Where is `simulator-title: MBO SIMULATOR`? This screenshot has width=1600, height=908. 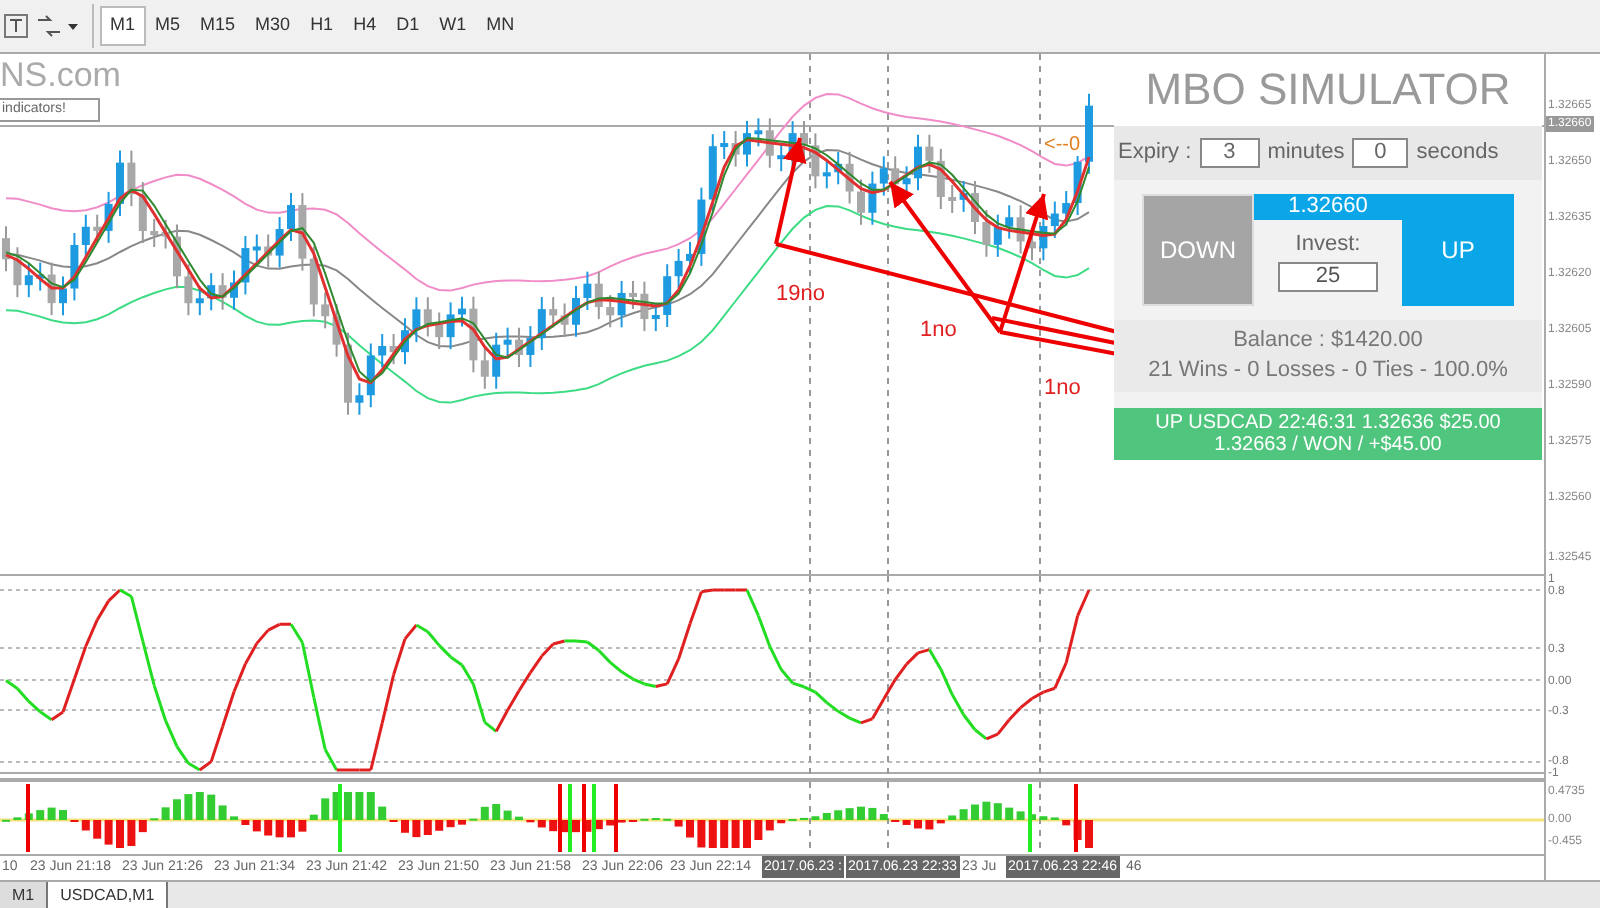
simulator-title: MBO SIMULATOR is located at coordinates (1328, 90).